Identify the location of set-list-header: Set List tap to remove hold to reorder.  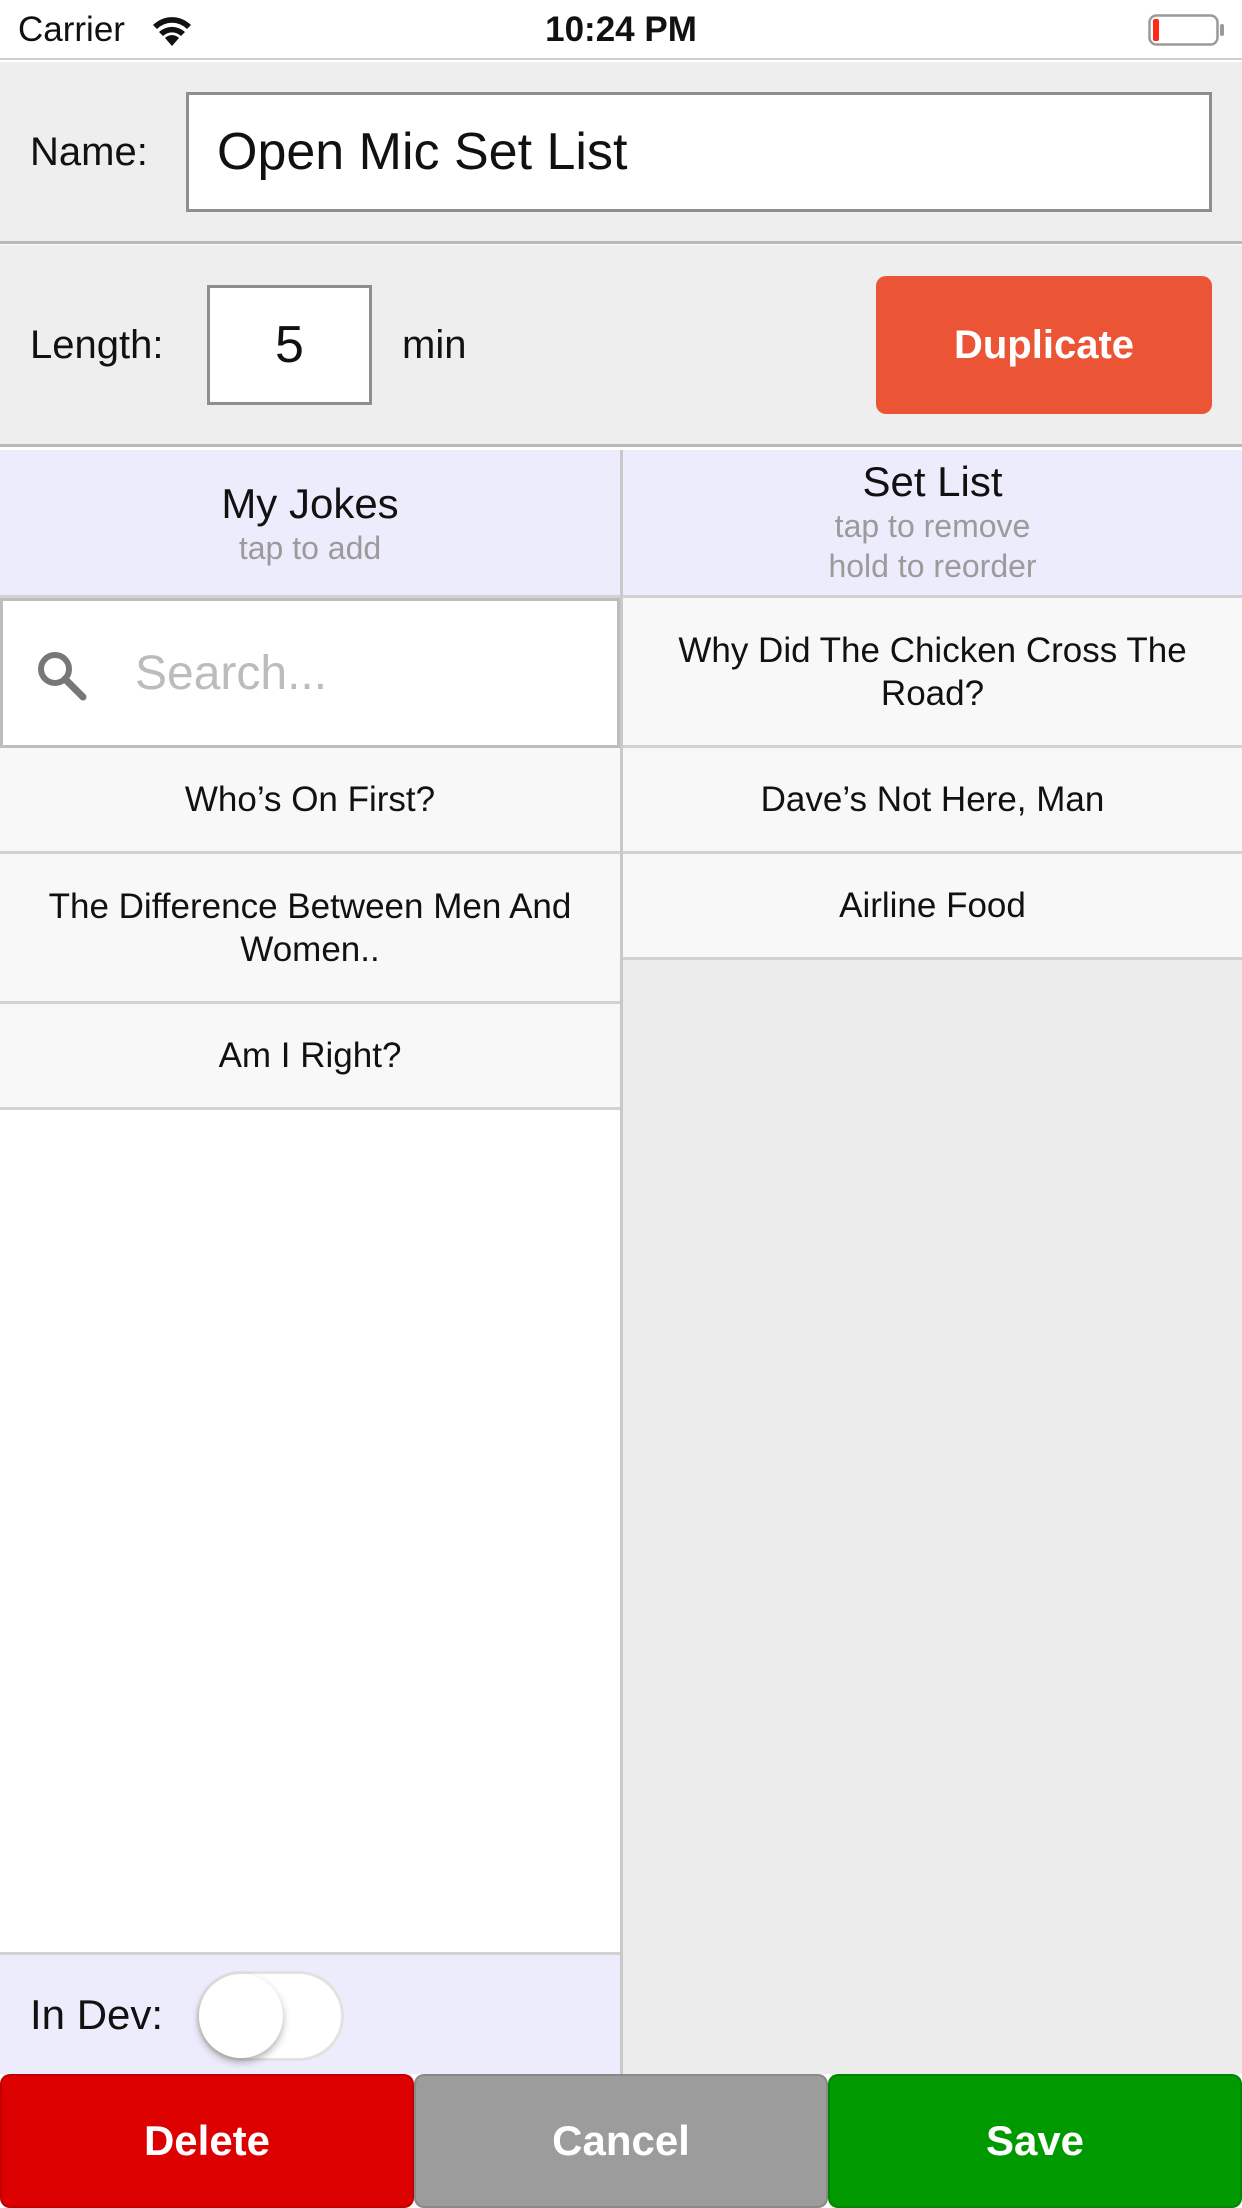
(932, 524).